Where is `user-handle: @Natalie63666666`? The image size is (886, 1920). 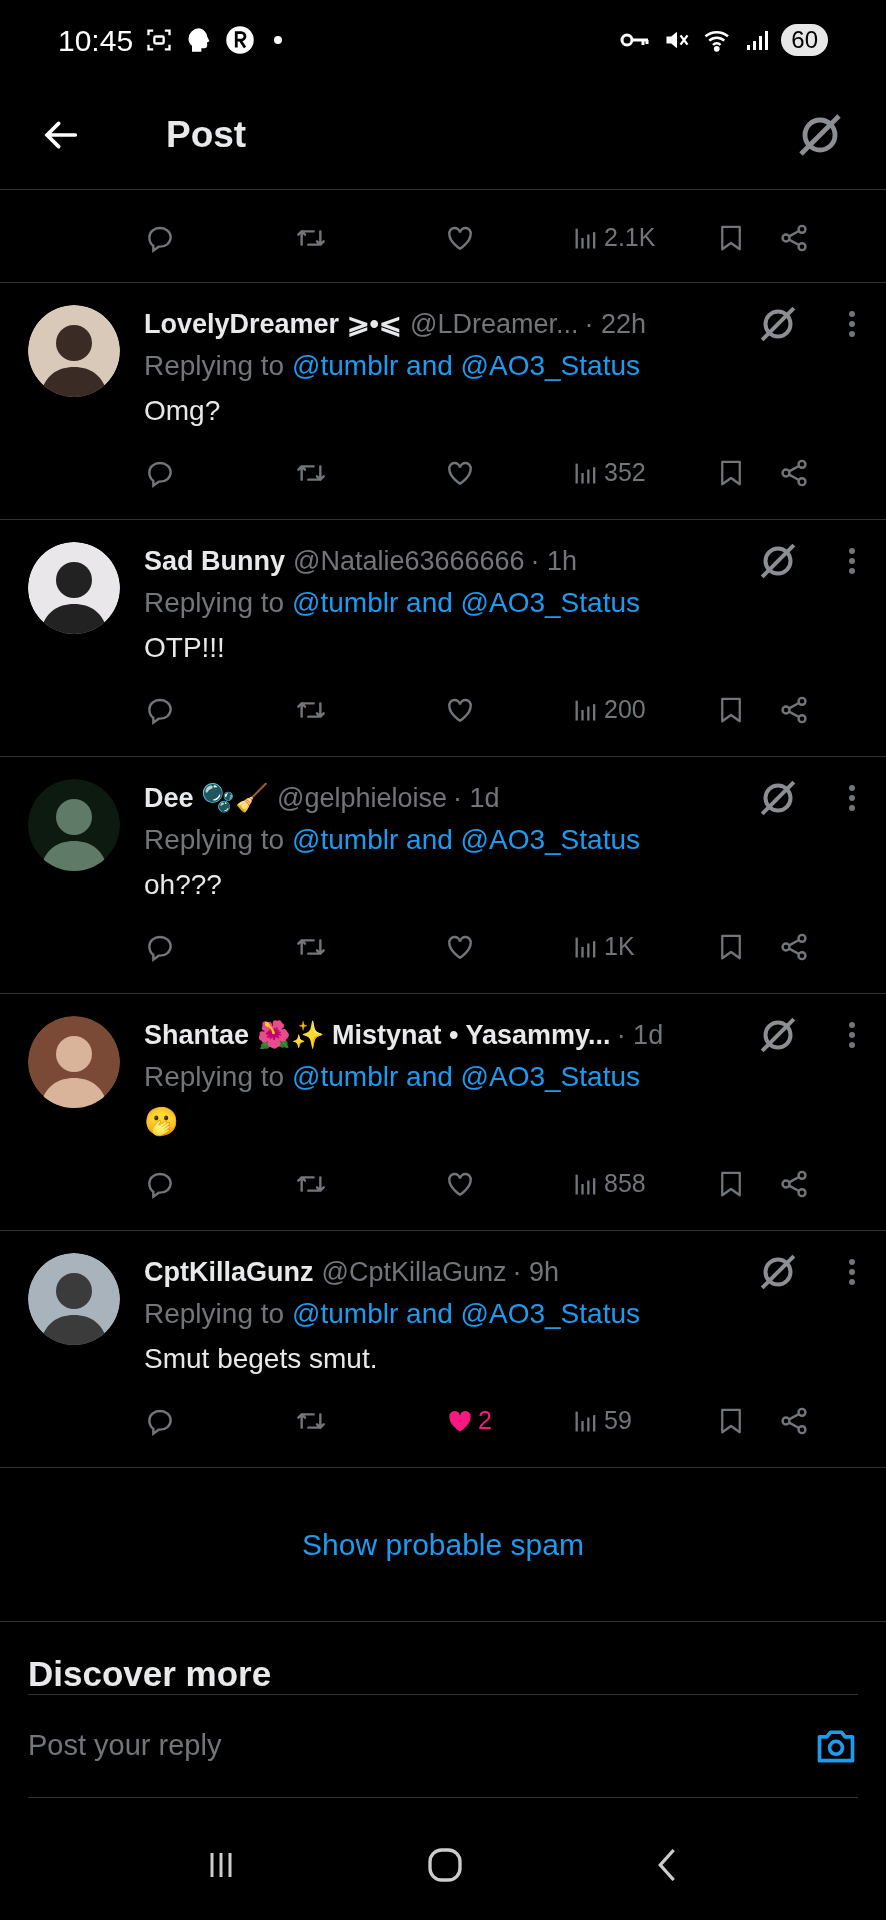 user-handle: @Natalie63666666 is located at coordinates (409, 561).